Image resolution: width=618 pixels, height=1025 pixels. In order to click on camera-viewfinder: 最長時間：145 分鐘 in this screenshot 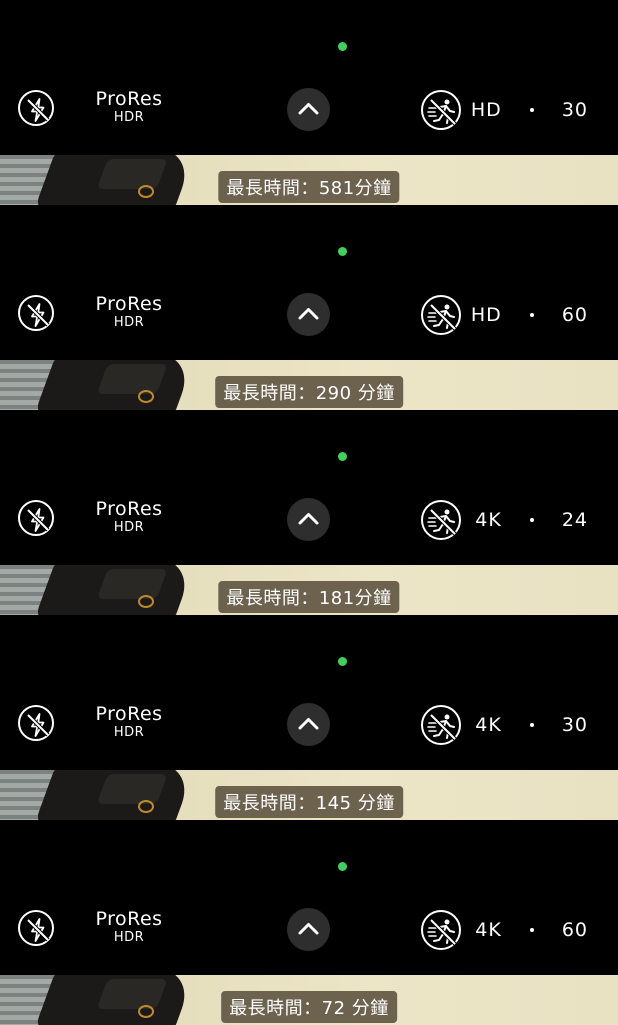, I will do `click(309, 795)`.